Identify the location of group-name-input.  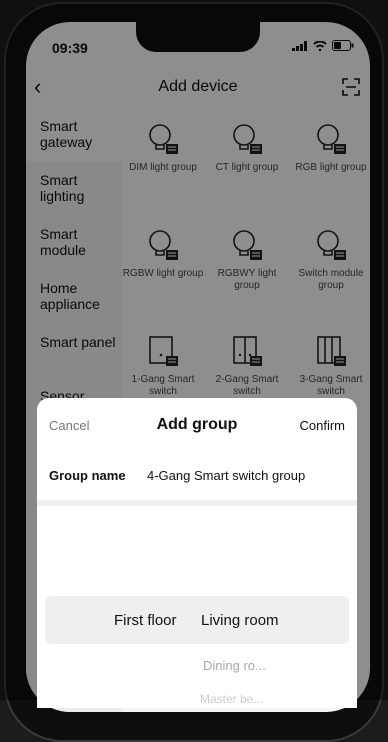
(247, 475).